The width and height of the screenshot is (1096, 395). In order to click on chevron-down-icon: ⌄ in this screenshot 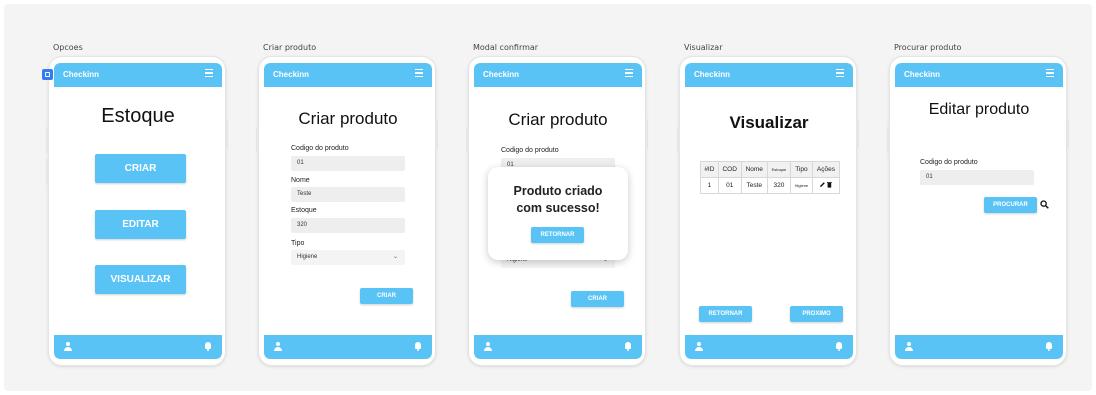, I will do `click(395, 257)`.